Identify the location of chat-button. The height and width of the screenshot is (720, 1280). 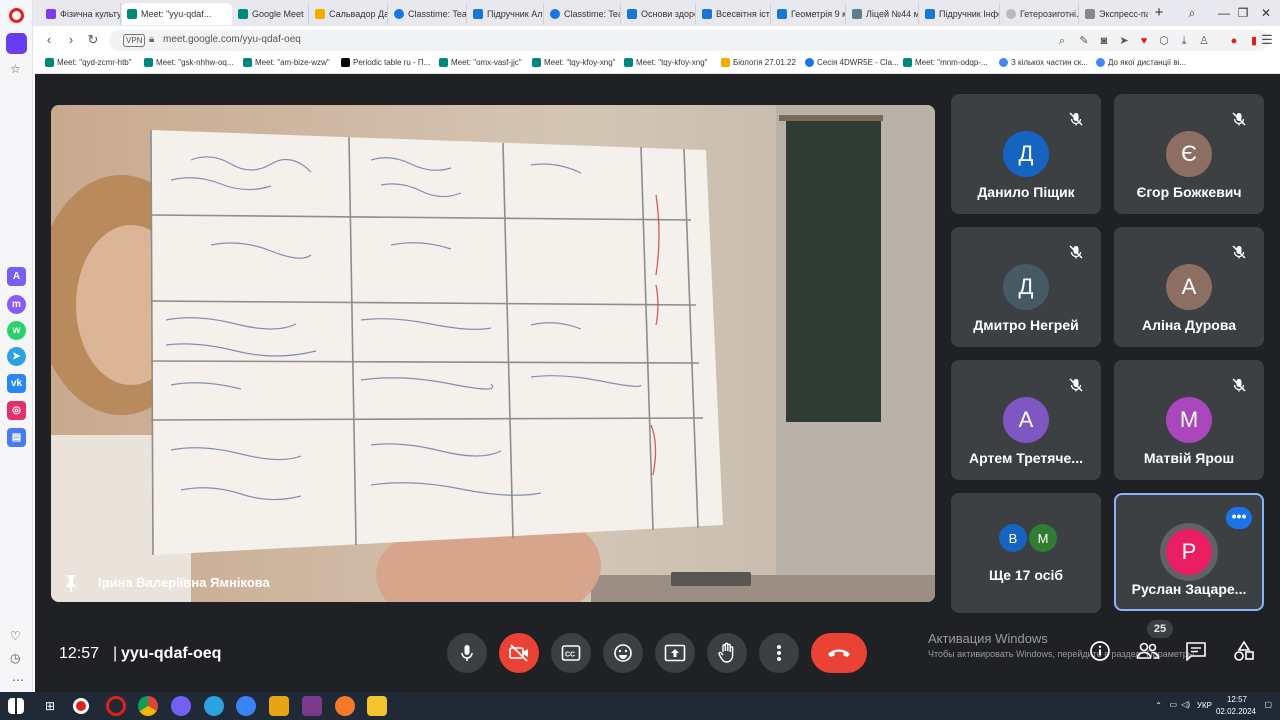
(1196, 651).